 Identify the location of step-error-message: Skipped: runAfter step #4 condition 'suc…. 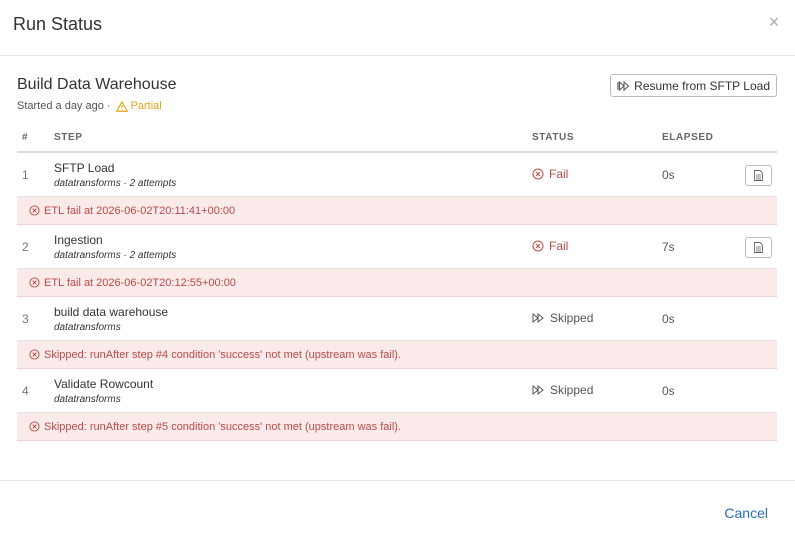
(397, 355).